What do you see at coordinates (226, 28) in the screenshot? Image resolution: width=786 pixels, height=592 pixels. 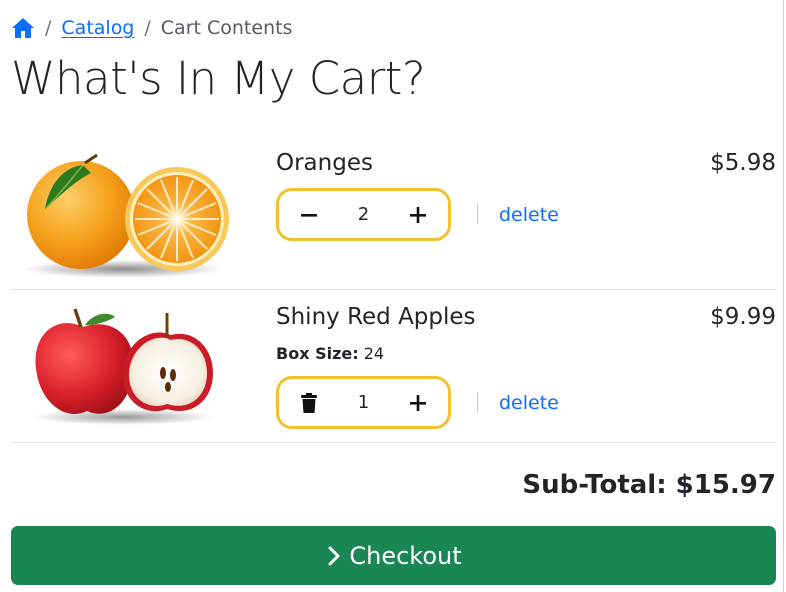 I see `breadcrumb-current: Cart Contents` at bounding box center [226, 28].